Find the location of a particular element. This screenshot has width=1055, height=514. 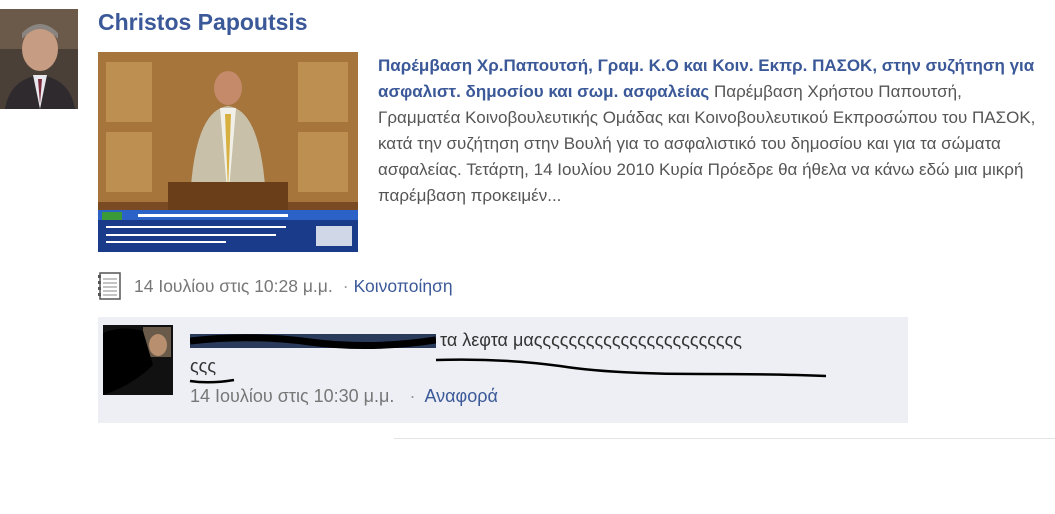

comment-meta: 14 Ιουλίου στις 10:30 μ.μ. · Αναφορά is located at coordinates (344, 396).